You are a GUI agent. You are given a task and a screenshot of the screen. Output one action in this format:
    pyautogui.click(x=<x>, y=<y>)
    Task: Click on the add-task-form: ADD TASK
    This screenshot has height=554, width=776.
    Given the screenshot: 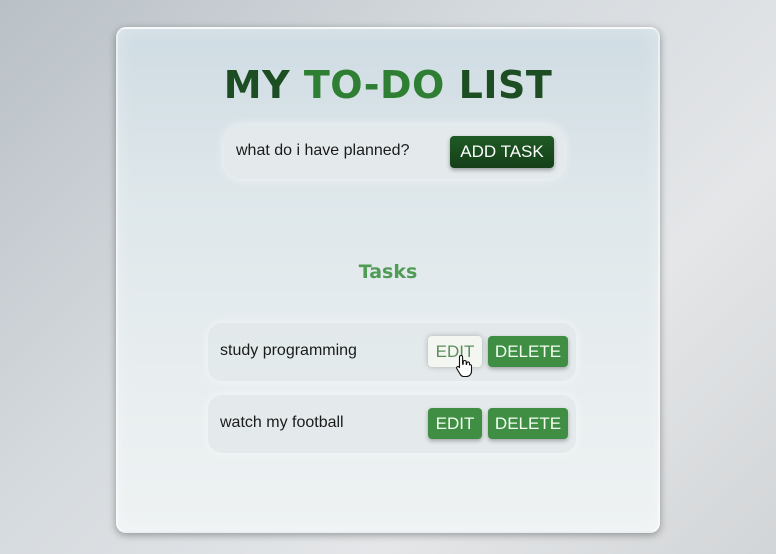 What is the action you would take?
    pyautogui.click(x=394, y=152)
    